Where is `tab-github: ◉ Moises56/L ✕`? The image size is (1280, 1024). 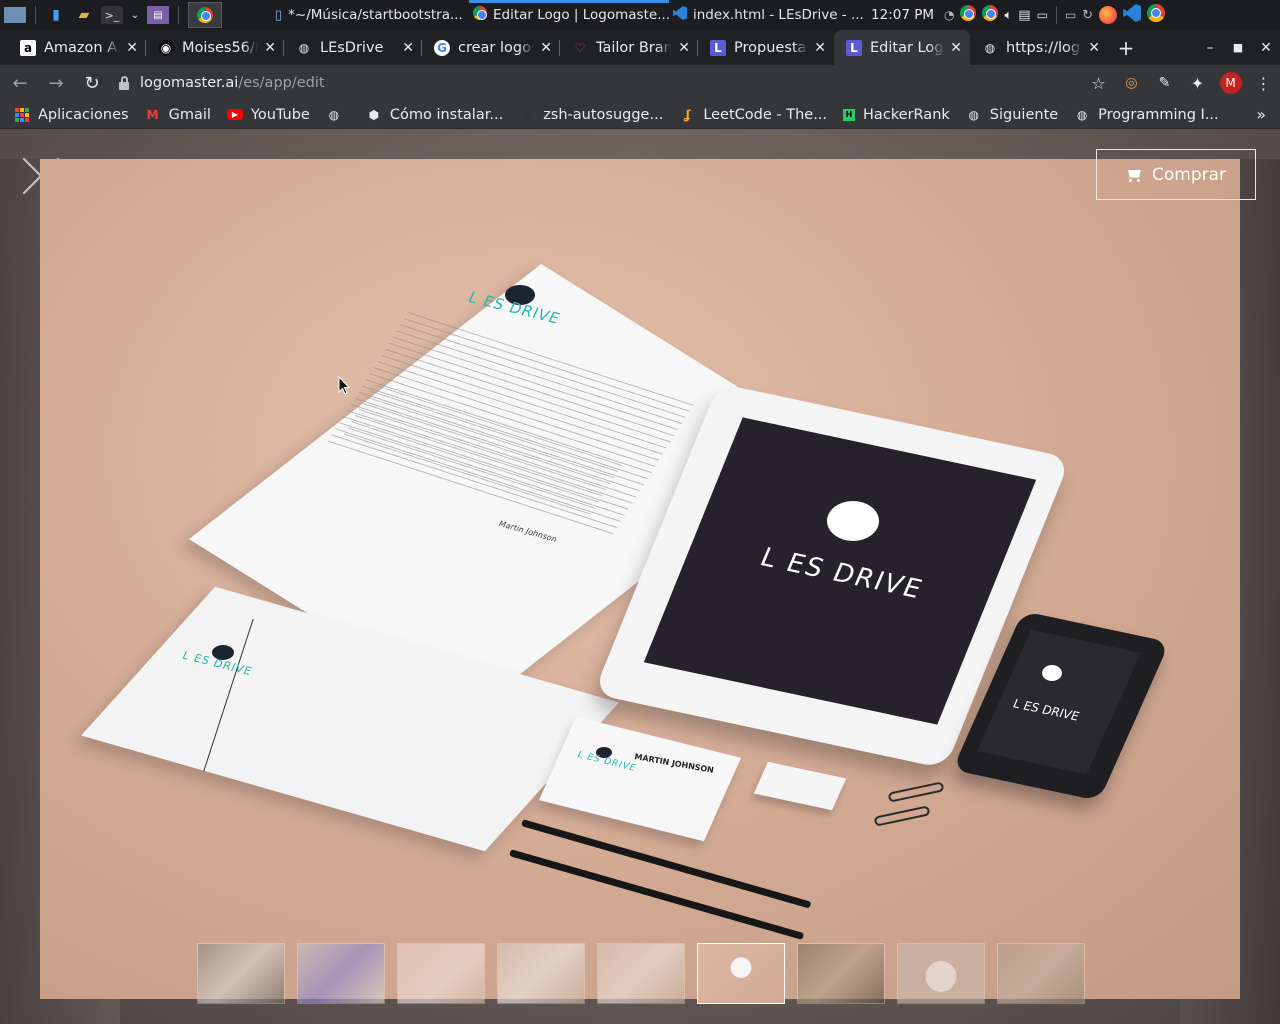
tab-github: ◉ Moises56/L ✕ is located at coordinates (215, 47).